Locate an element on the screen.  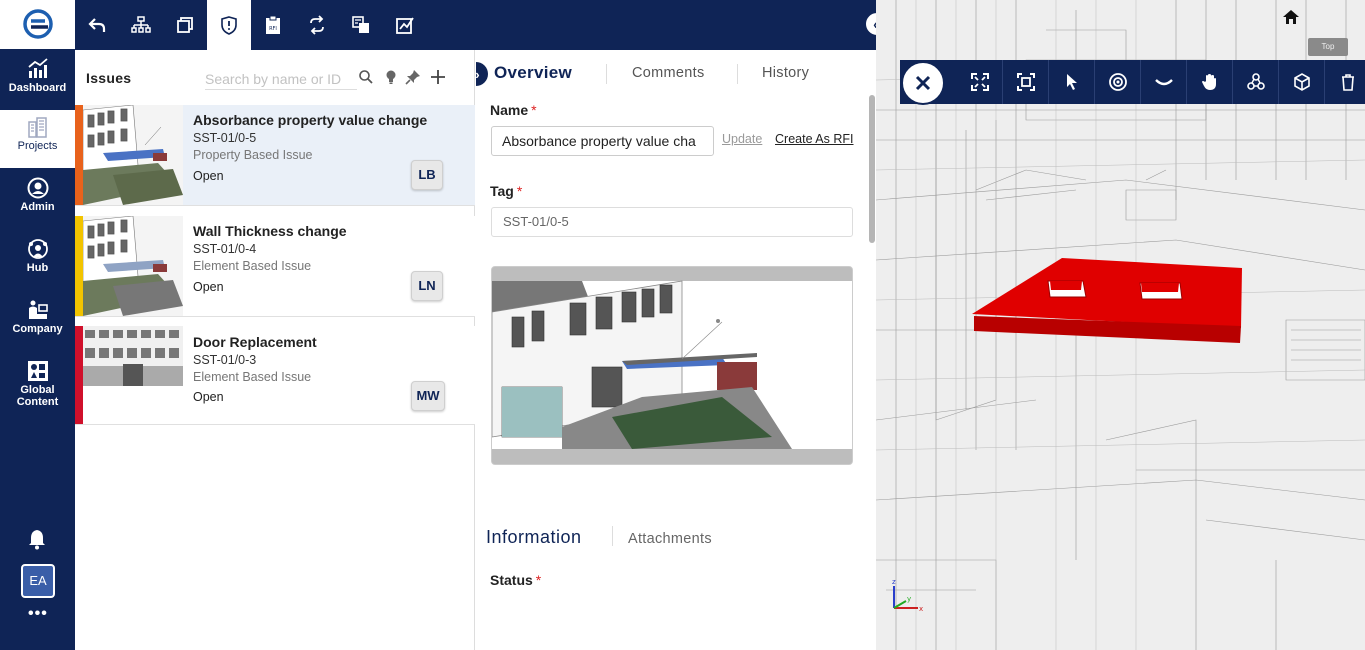
issue-name: Door Replacement is located at coordinates (255, 342).